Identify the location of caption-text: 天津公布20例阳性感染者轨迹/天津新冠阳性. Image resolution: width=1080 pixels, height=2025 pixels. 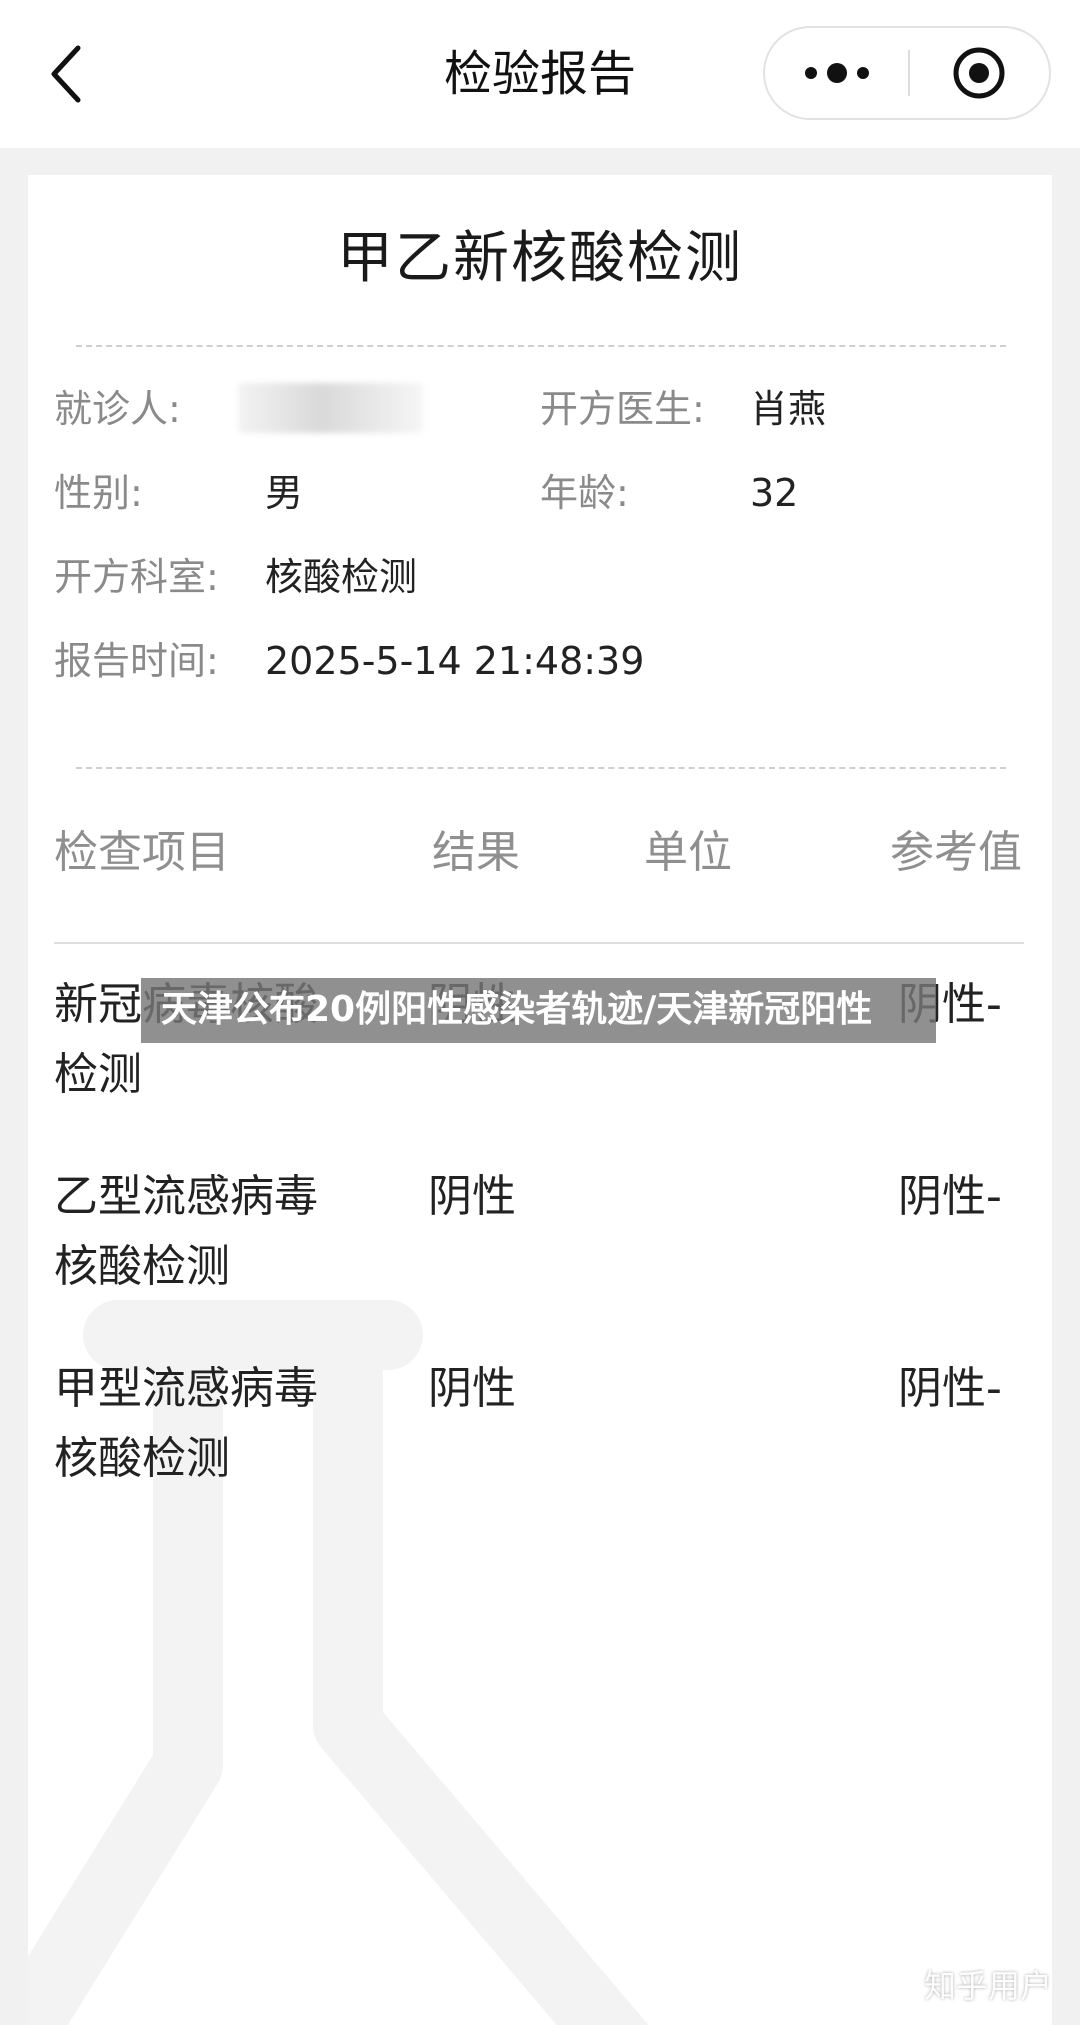
(517, 1009).